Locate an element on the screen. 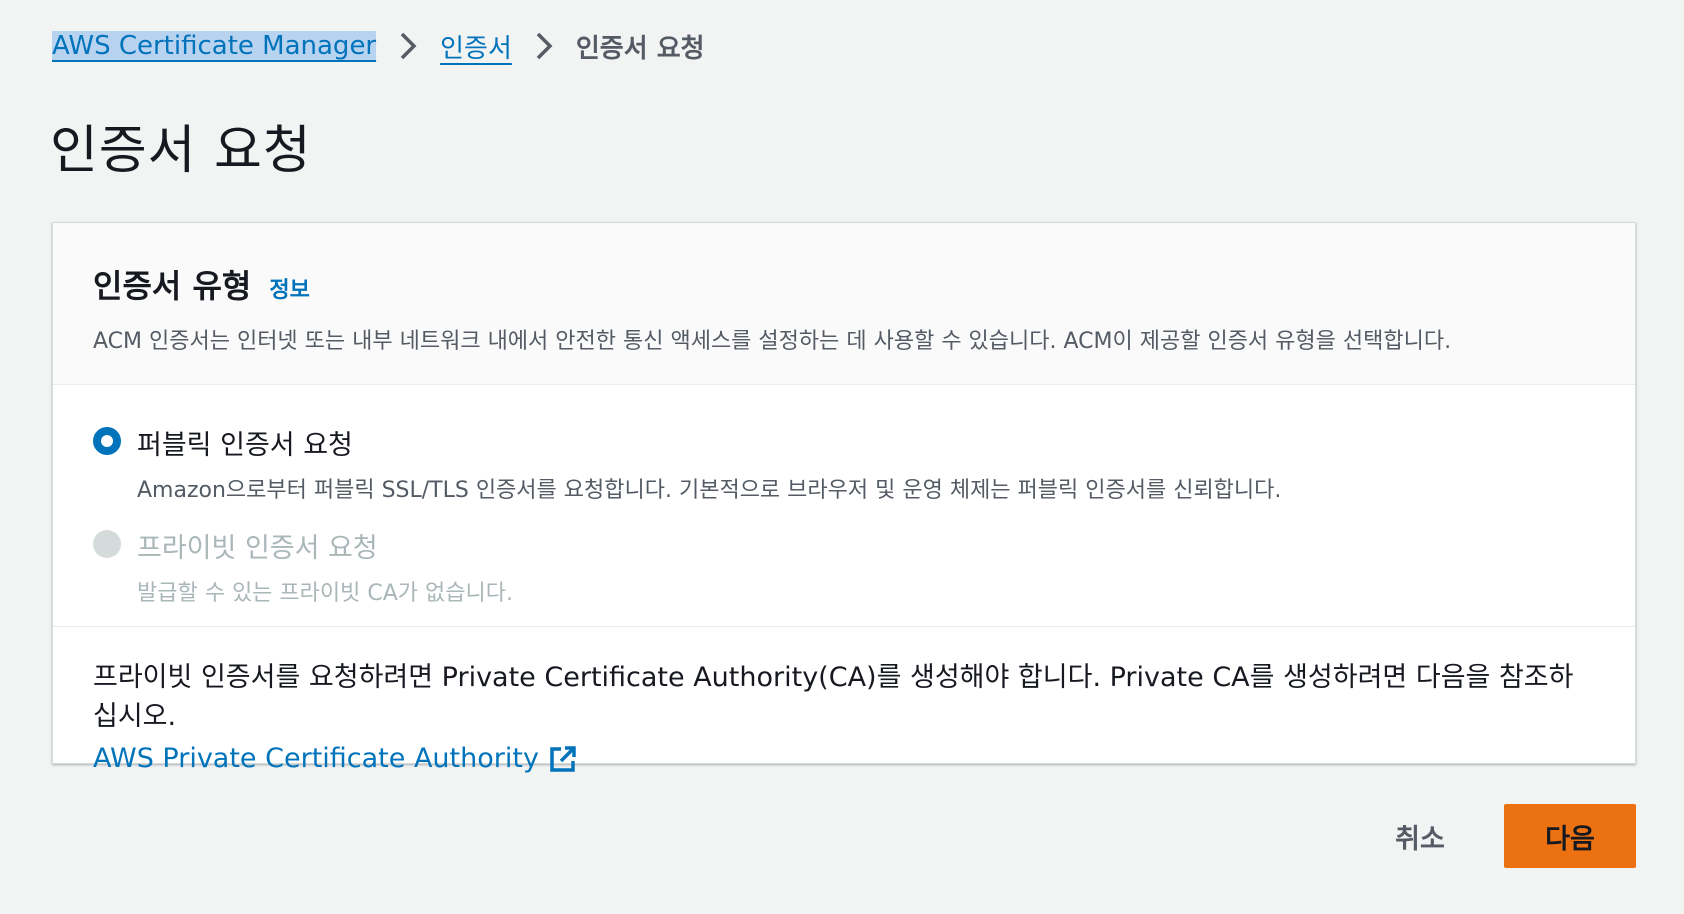 The width and height of the screenshot is (1684, 914). cancel-button: 취소 is located at coordinates (1420, 836).